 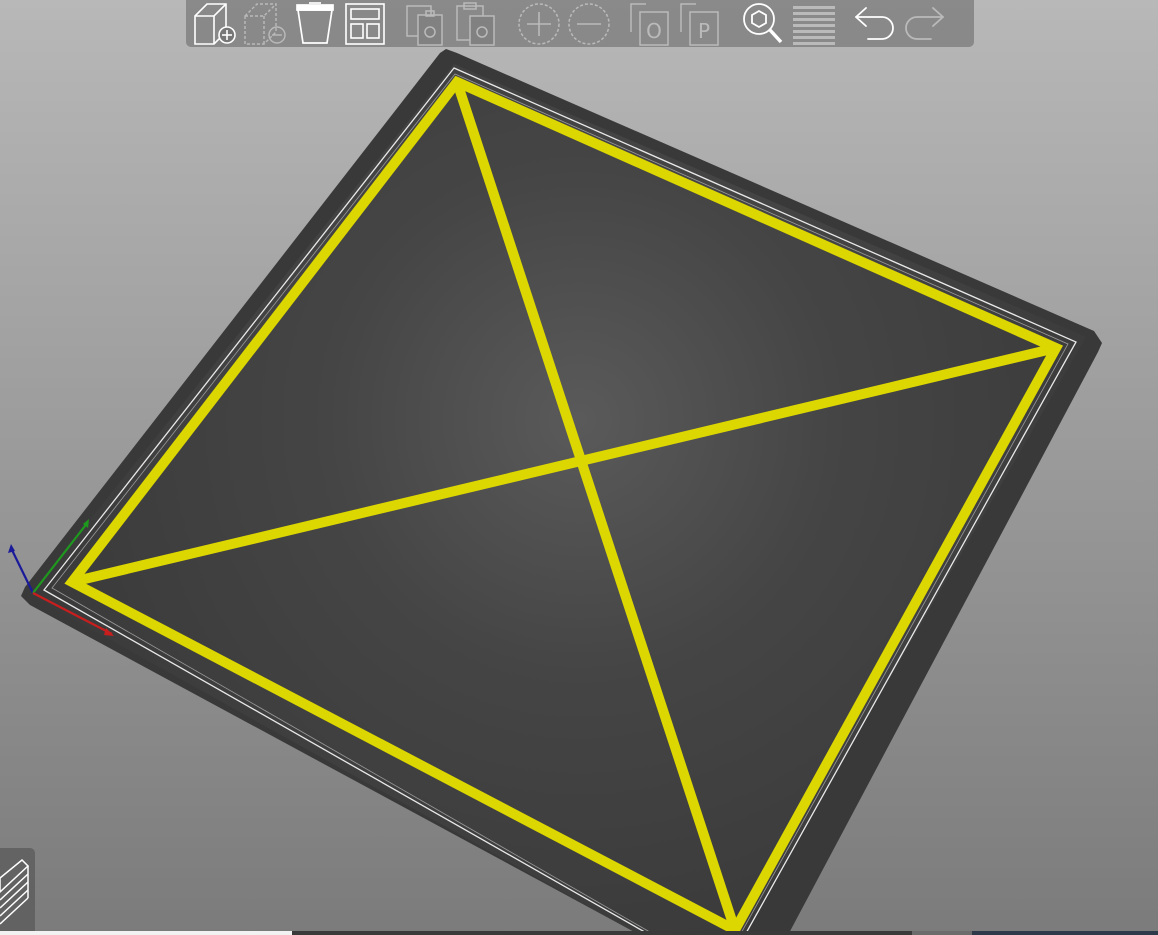 I want to click on split-objects-button: O, so click(x=651, y=24).